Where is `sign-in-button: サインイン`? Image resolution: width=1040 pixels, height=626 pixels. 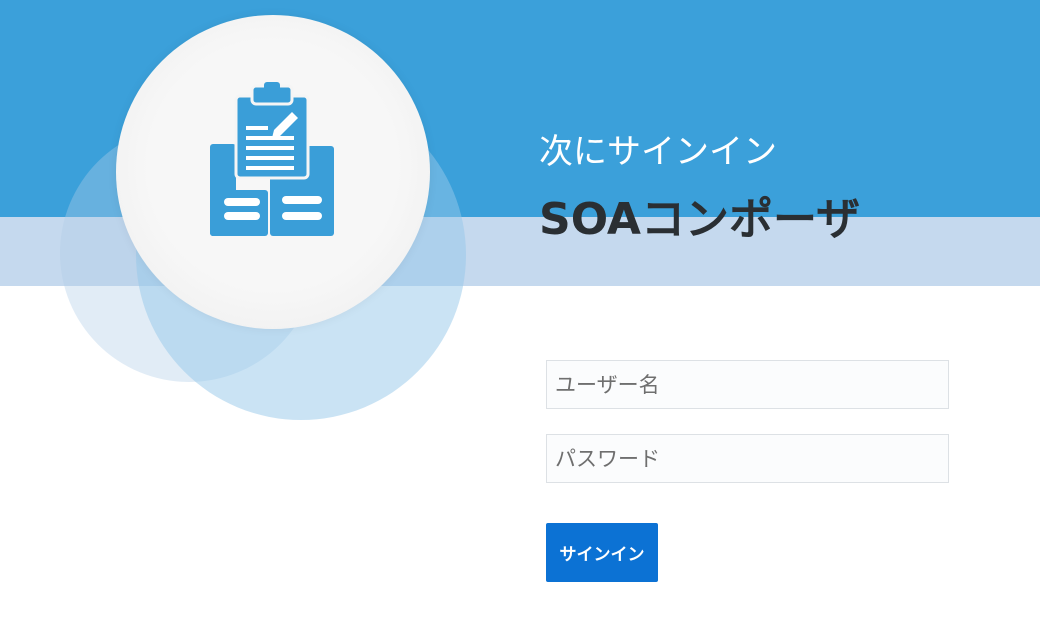 sign-in-button: サインイン is located at coordinates (602, 552).